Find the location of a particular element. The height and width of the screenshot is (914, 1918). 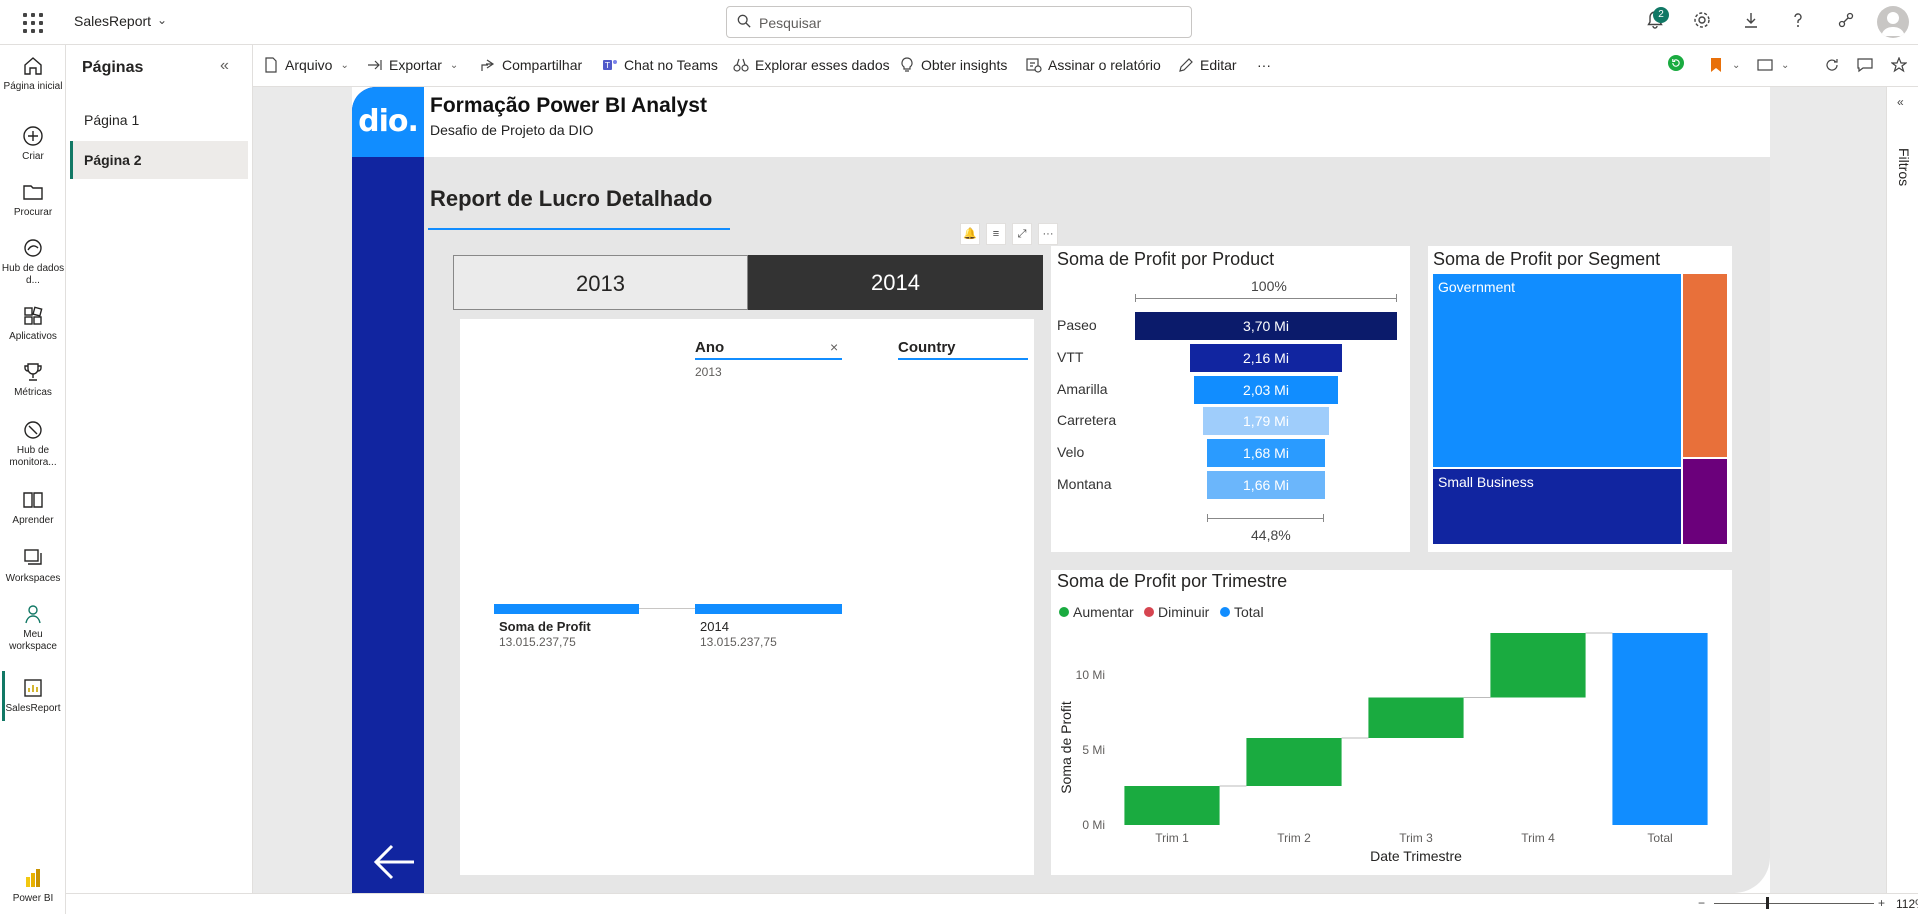

treemap-tile: Small Business is located at coordinates (1557, 506).